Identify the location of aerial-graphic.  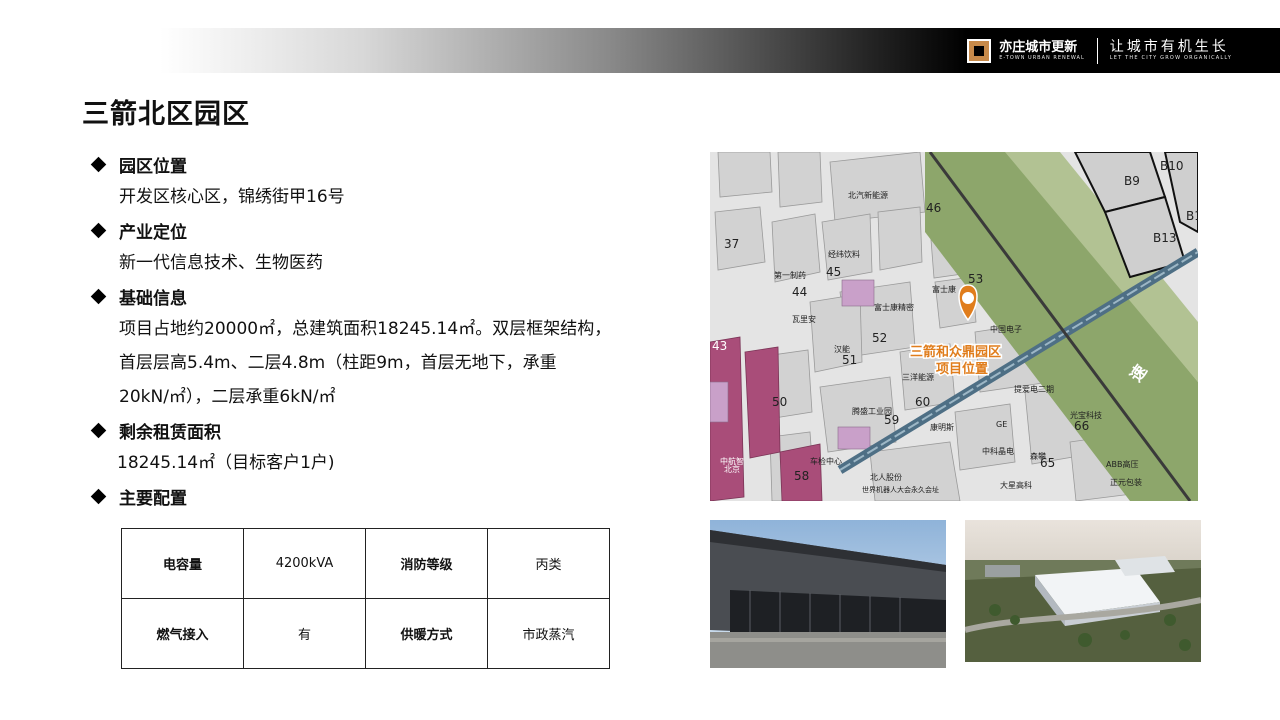
(1083, 591).